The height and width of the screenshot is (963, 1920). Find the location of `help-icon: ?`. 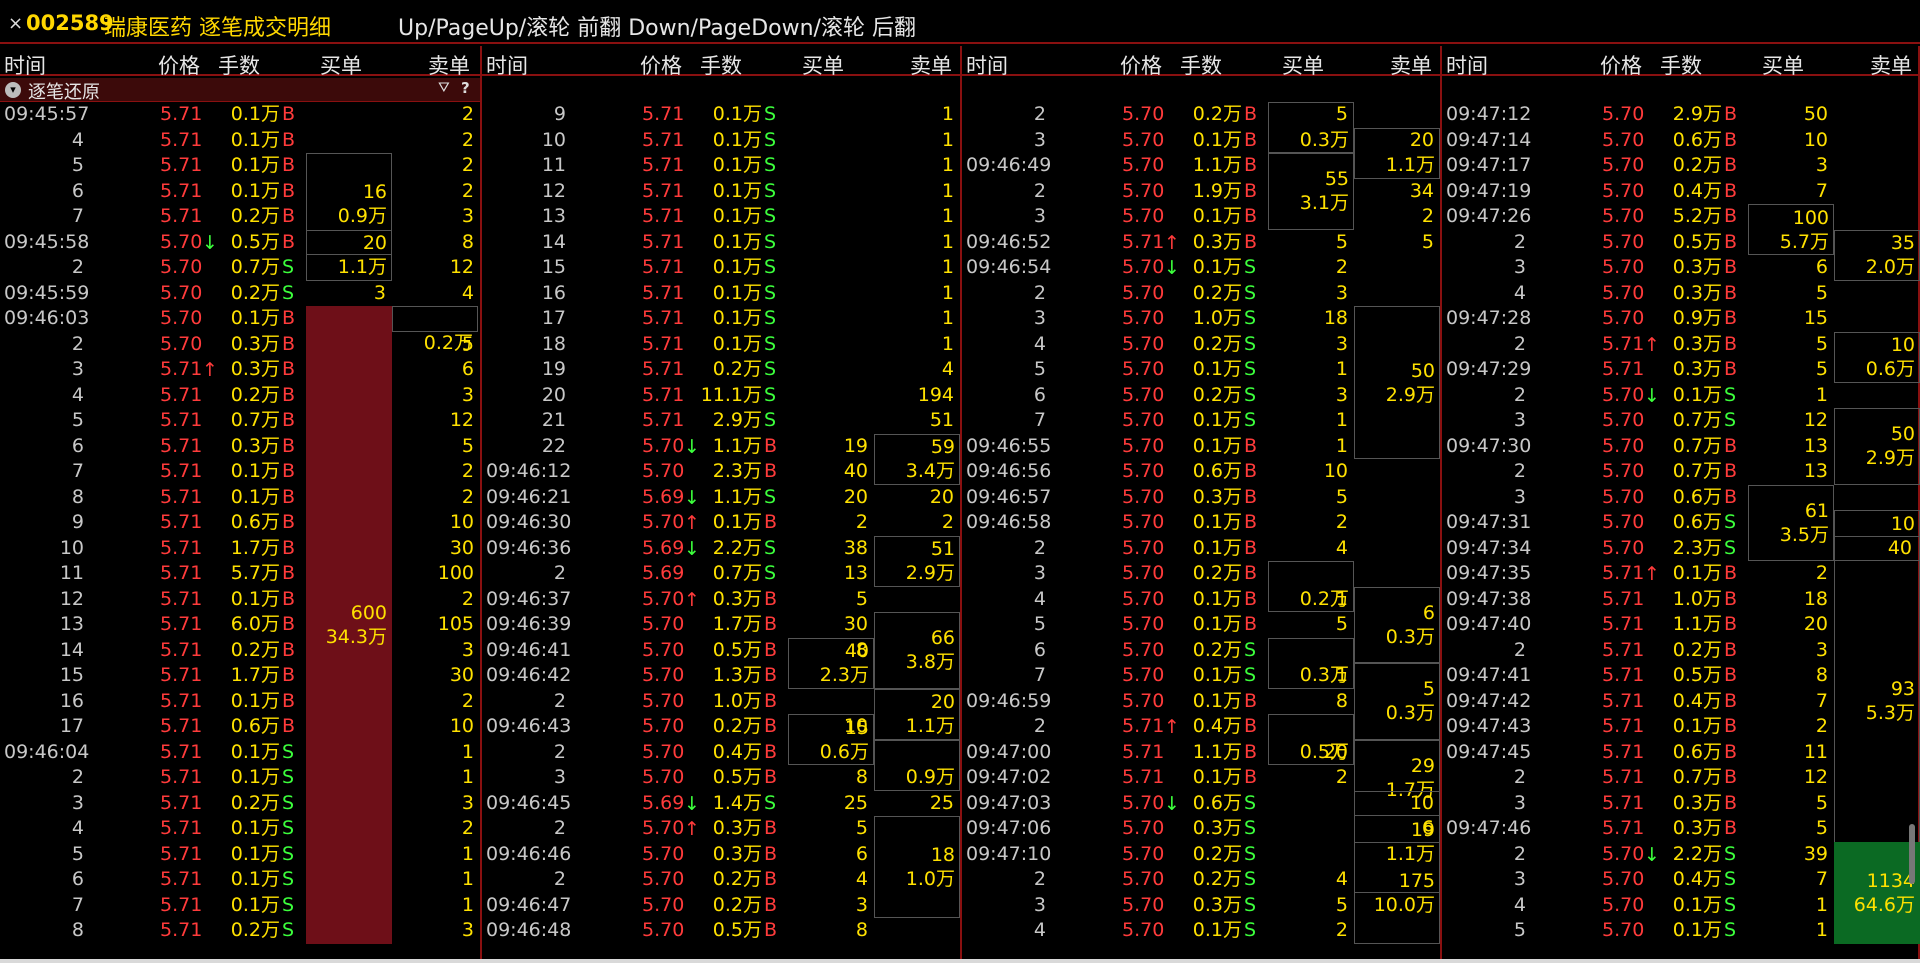

help-icon: ? is located at coordinates (465, 88).